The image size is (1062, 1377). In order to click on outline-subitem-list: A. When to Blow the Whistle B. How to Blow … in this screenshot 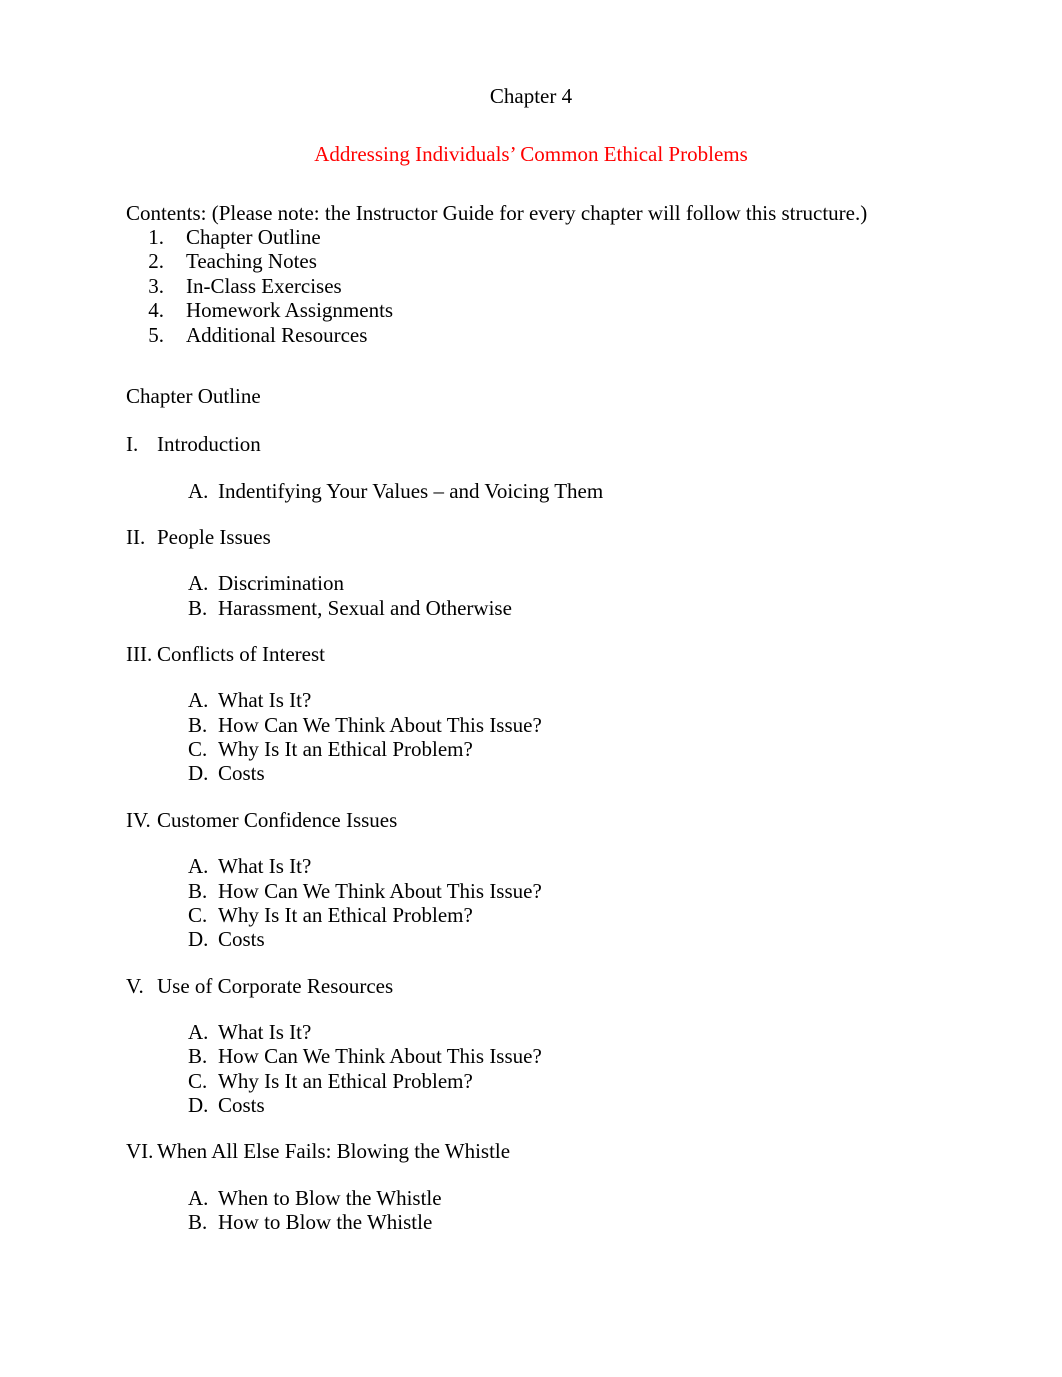, I will do `click(531, 1210)`.